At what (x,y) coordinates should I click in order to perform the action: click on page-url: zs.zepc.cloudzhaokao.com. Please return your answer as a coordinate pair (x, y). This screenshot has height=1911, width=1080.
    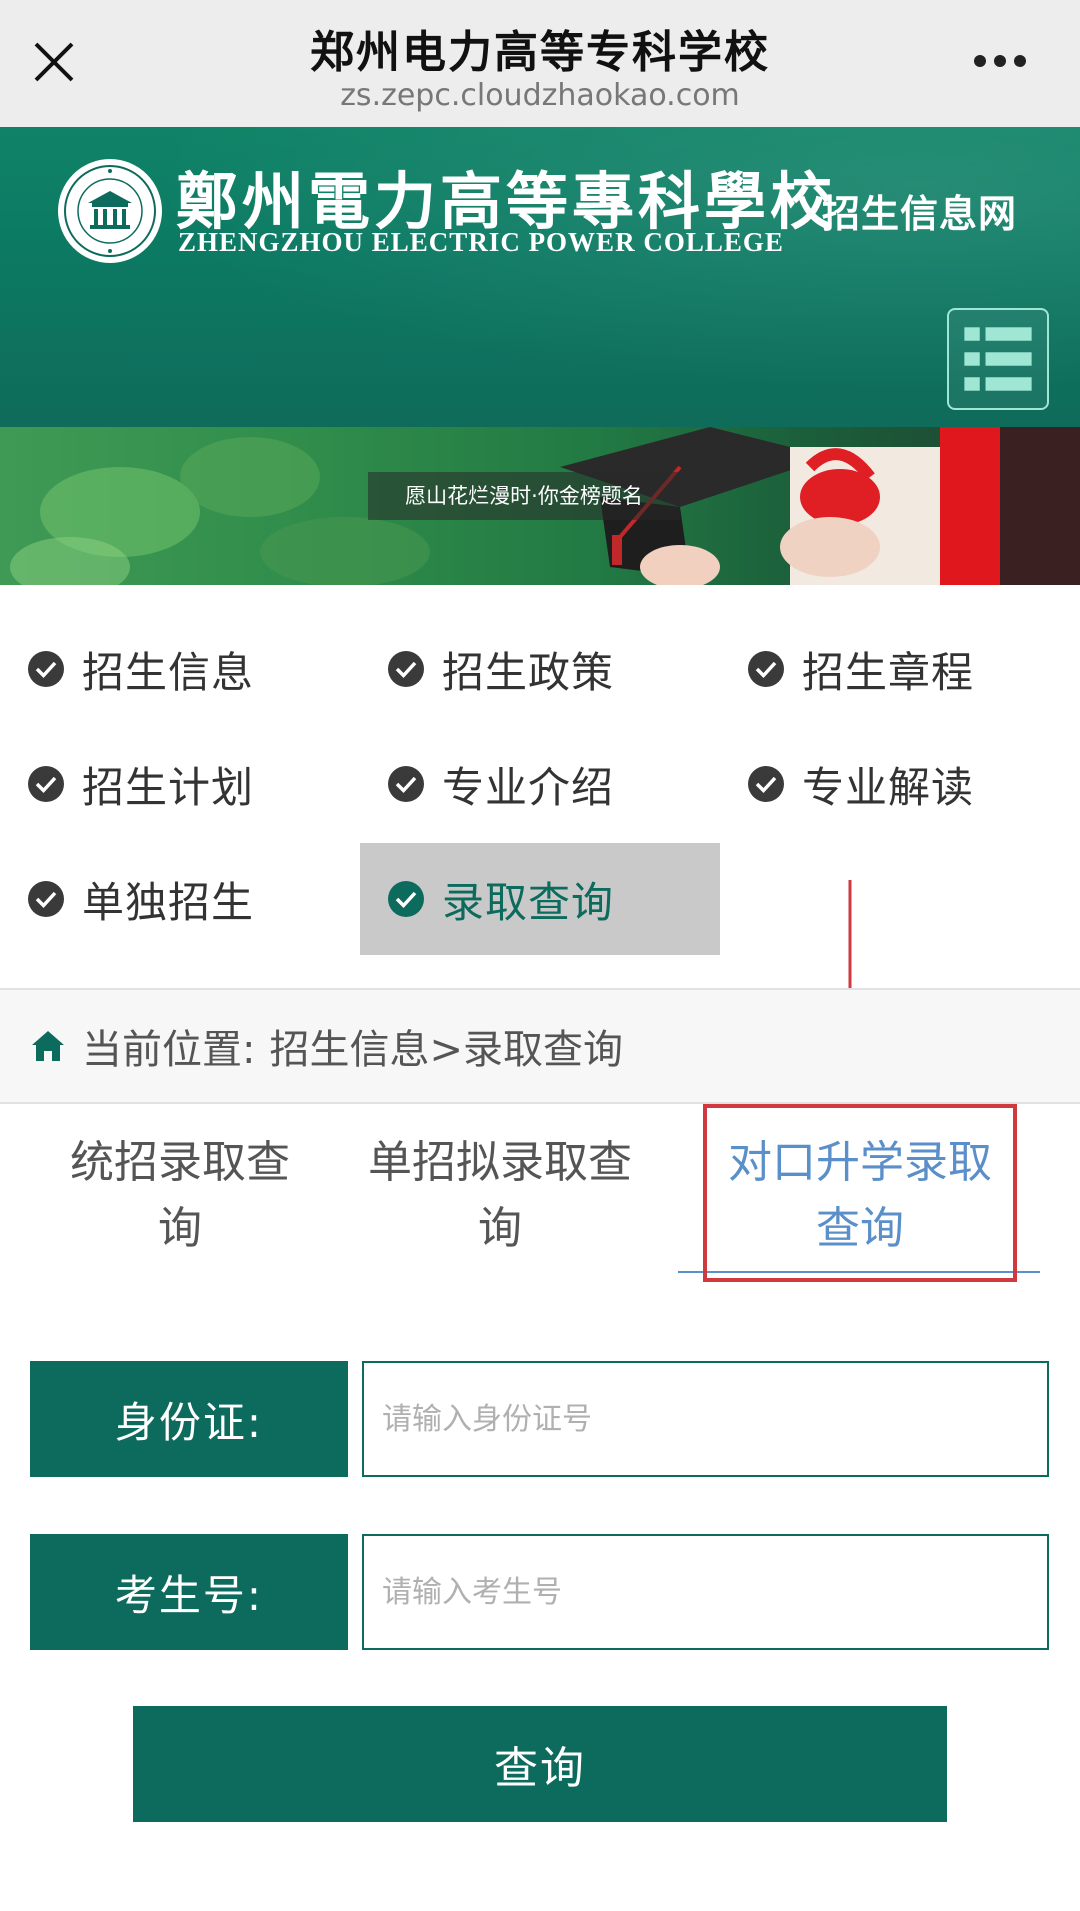
    Looking at the image, I should click on (540, 95).